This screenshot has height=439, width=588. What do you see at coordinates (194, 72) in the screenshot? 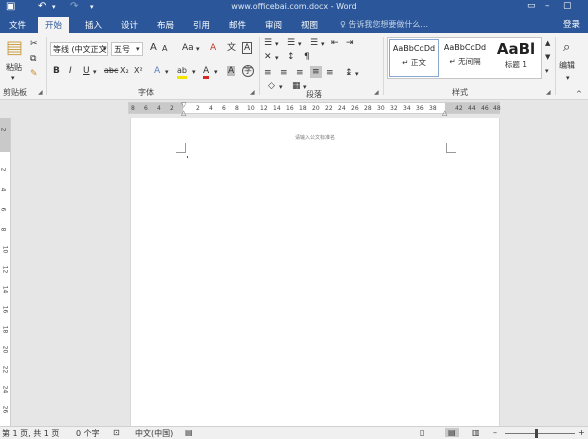
I see `highlight-dropdown-icon: ▾` at bounding box center [194, 72].